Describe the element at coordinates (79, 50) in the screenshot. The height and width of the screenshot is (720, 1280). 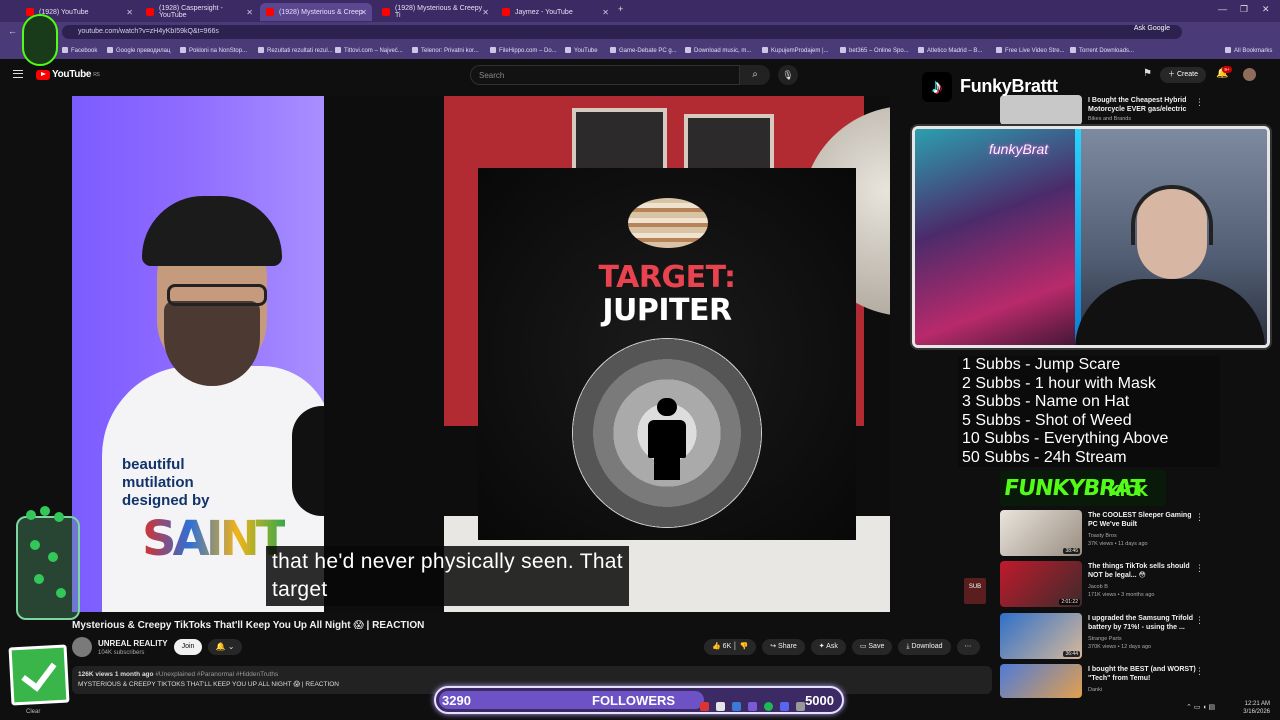
I see `bookmark: Facebook` at that location.